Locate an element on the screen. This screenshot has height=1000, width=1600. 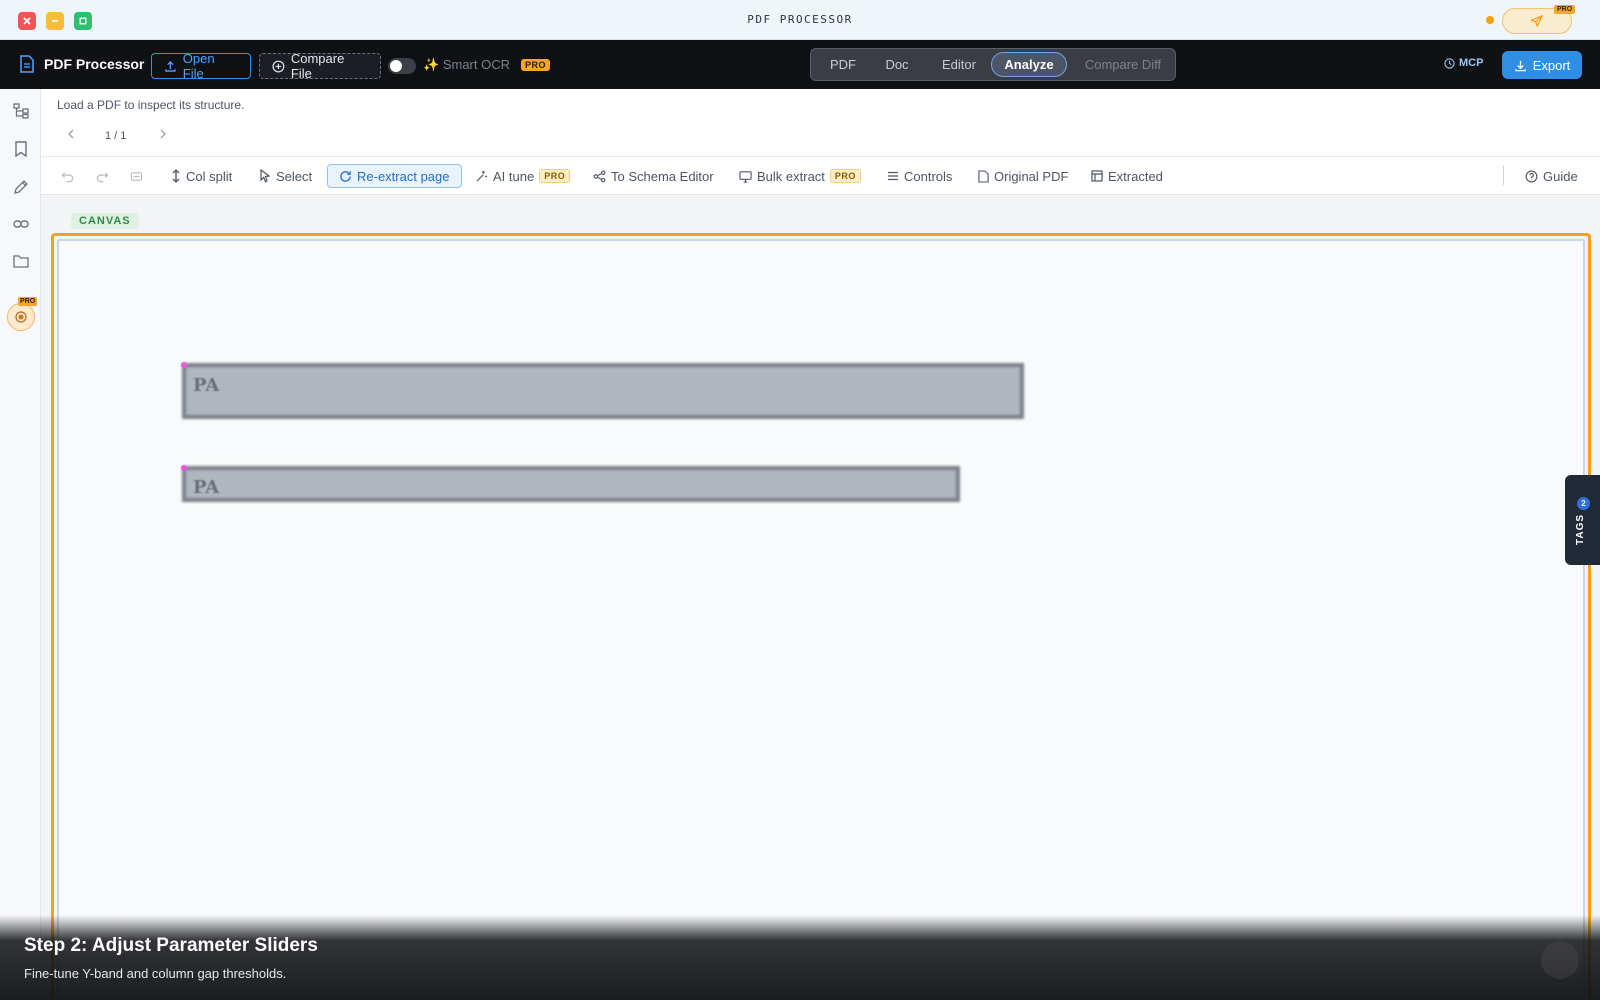
controls-label: Controls is located at coordinates (928, 176).